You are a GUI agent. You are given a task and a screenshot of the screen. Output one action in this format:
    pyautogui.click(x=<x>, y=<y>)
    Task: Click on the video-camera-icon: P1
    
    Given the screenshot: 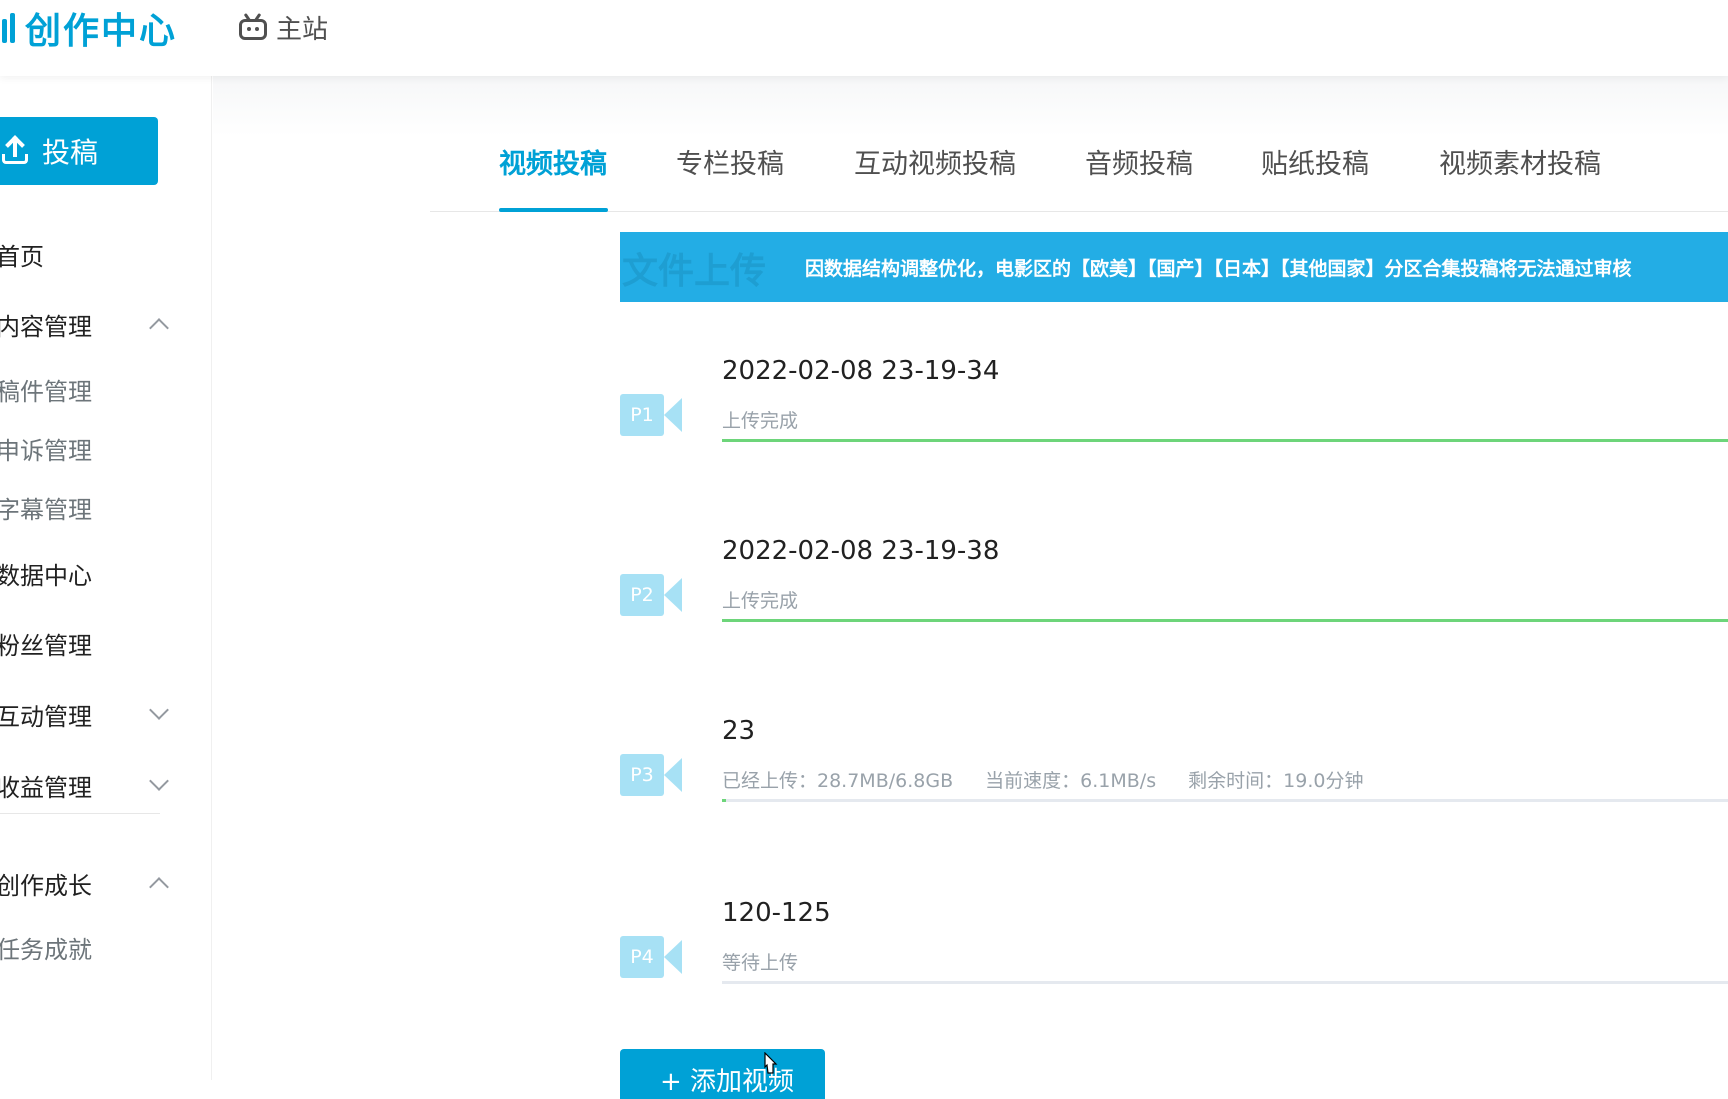 What is the action you would take?
    pyautogui.click(x=651, y=415)
    